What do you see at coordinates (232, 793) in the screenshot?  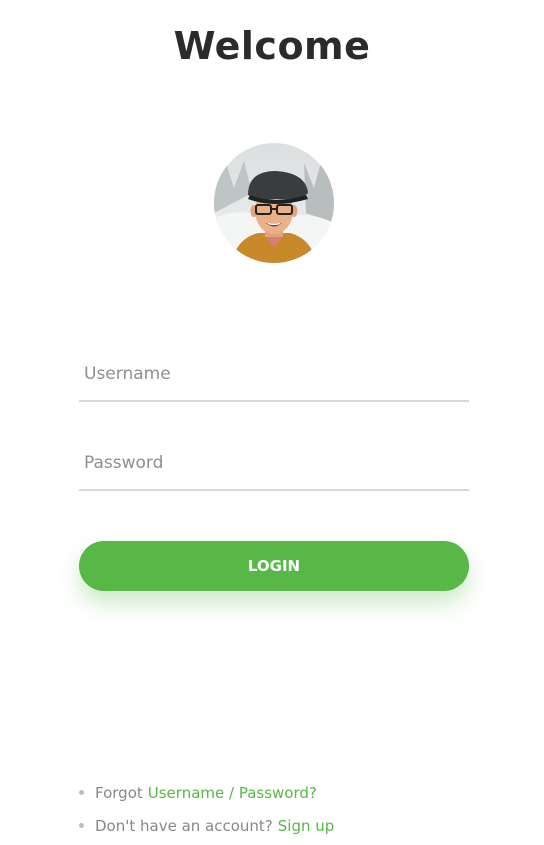 I see `forgot-credentials-link: Username / Password?` at bounding box center [232, 793].